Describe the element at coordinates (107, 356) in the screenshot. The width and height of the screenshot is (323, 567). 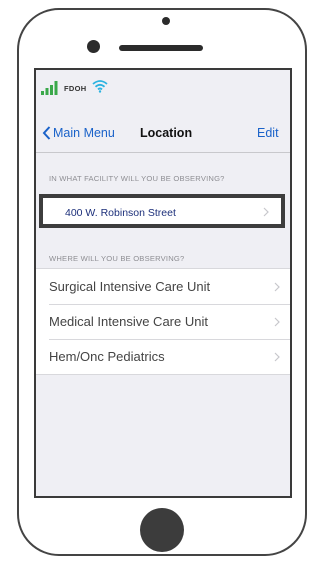
I see `unit-label: Hem/Onc Pediatrics` at that location.